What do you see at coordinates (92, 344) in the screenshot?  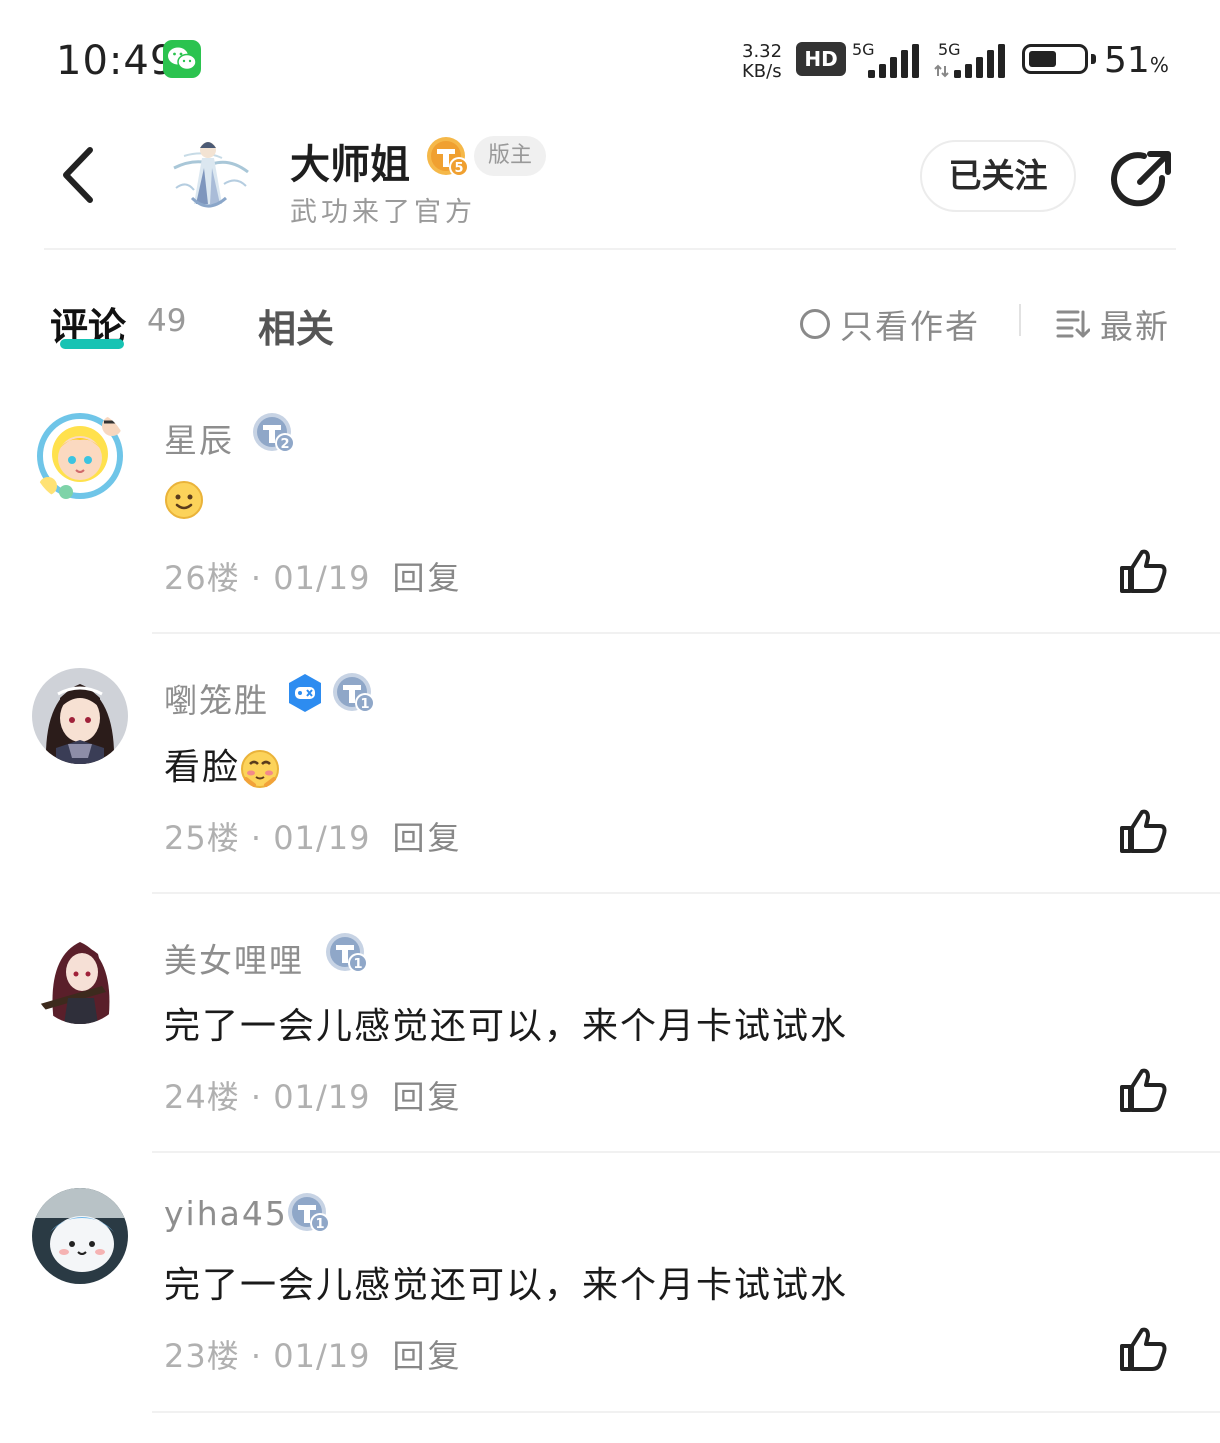 I see `tab-active-indicator` at bounding box center [92, 344].